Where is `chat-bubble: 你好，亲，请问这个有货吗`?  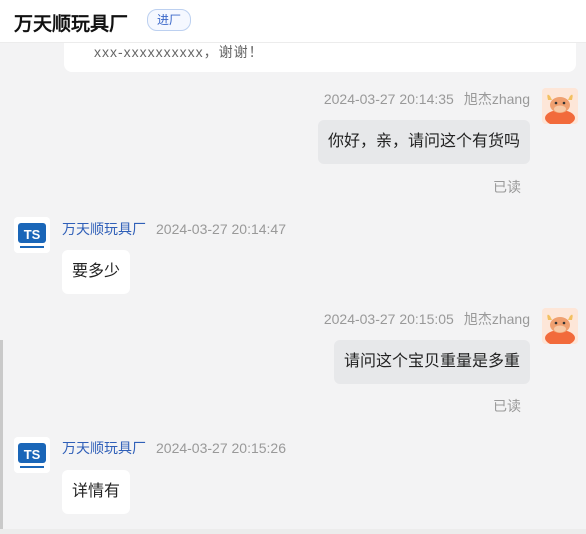
chat-bubble: 你好，亲，请问这个有货吗 is located at coordinates (423, 142).